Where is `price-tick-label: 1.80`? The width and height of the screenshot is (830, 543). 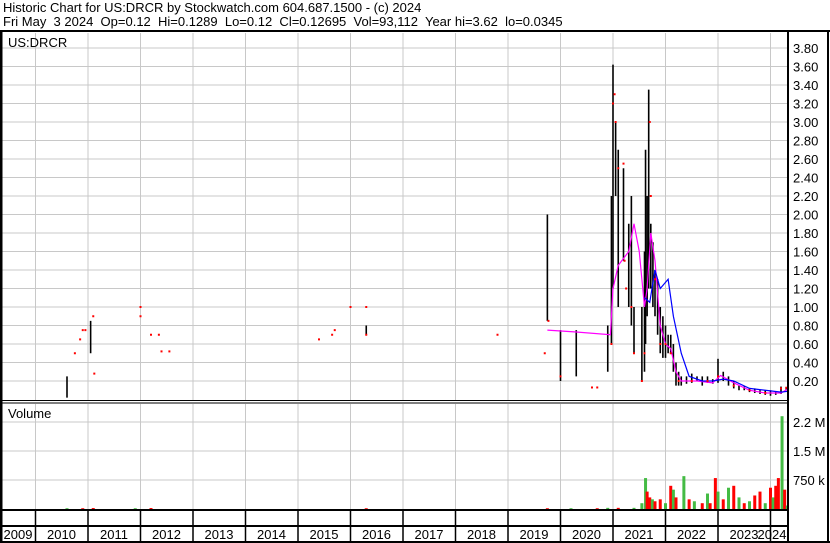 price-tick-label: 1.80 is located at coordinates (805, 233).